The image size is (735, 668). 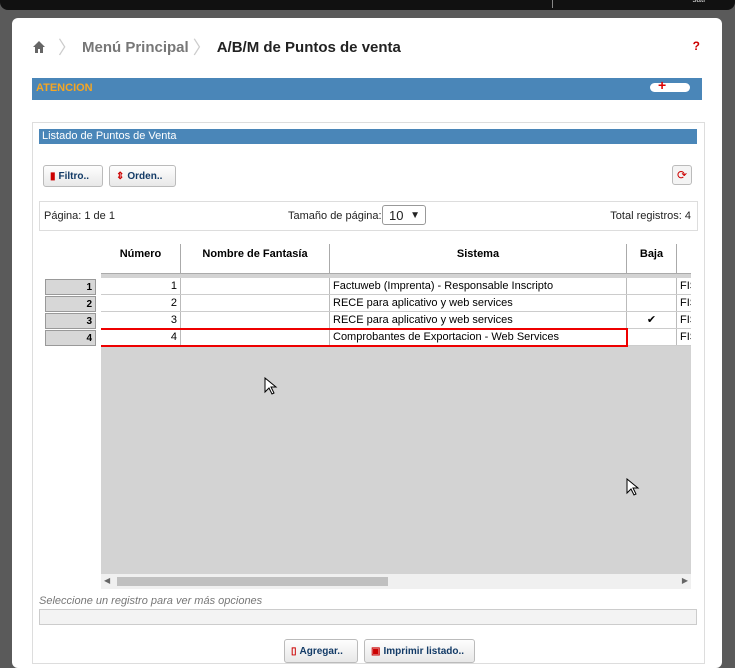 I want to click on cell-numero: 1, so click(x=141, y=286).